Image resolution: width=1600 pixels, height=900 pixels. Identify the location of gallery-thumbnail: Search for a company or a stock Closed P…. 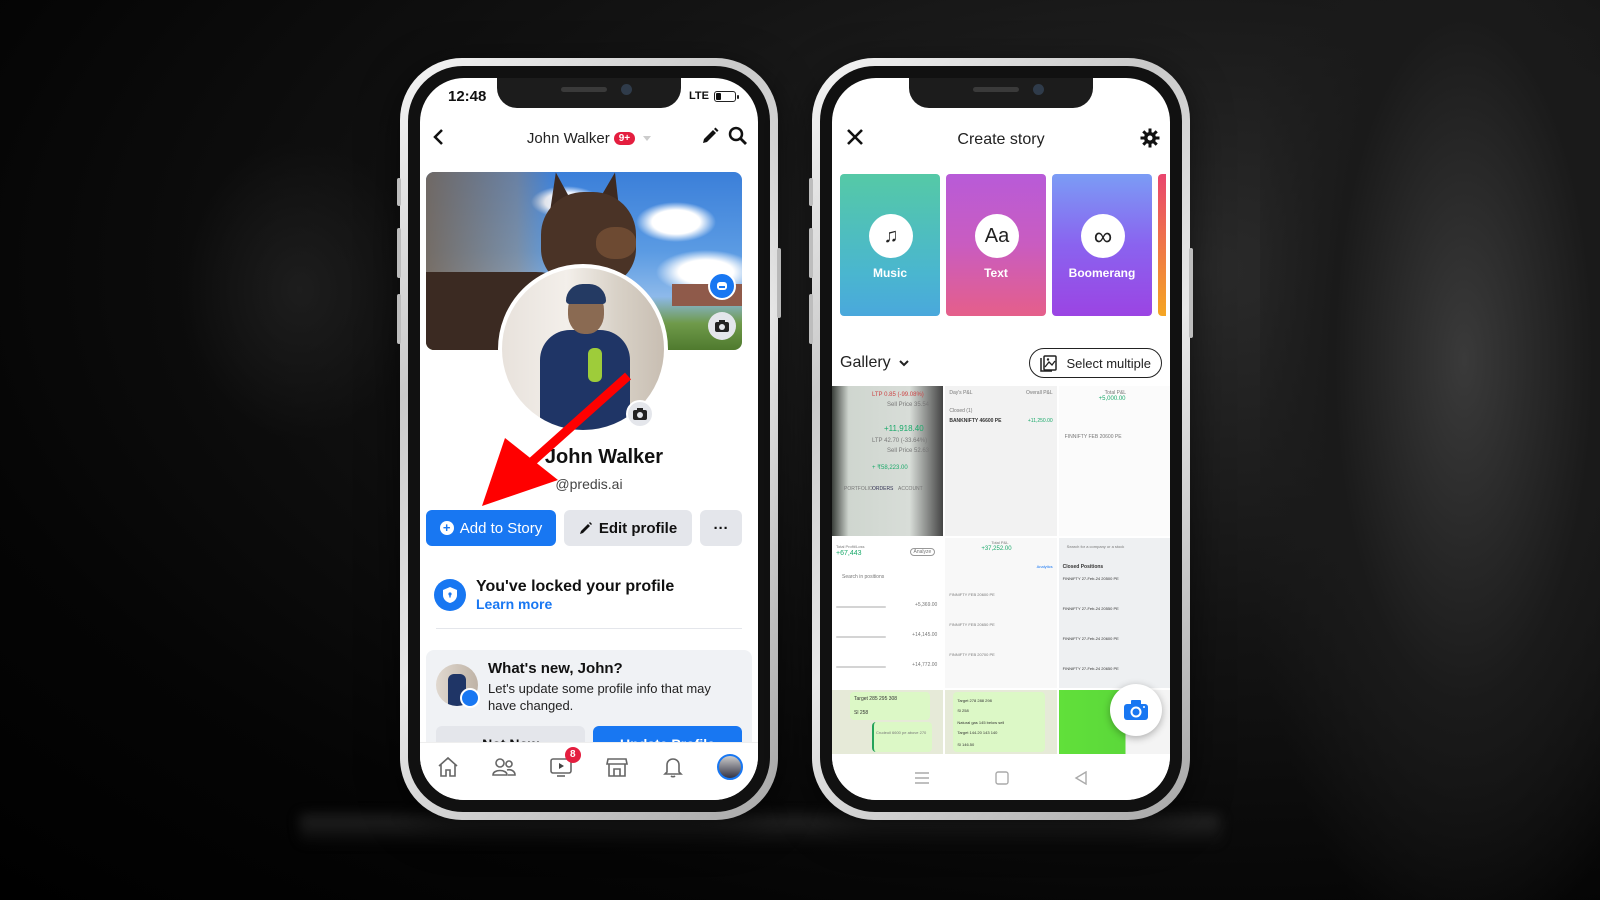
(1114, 613).